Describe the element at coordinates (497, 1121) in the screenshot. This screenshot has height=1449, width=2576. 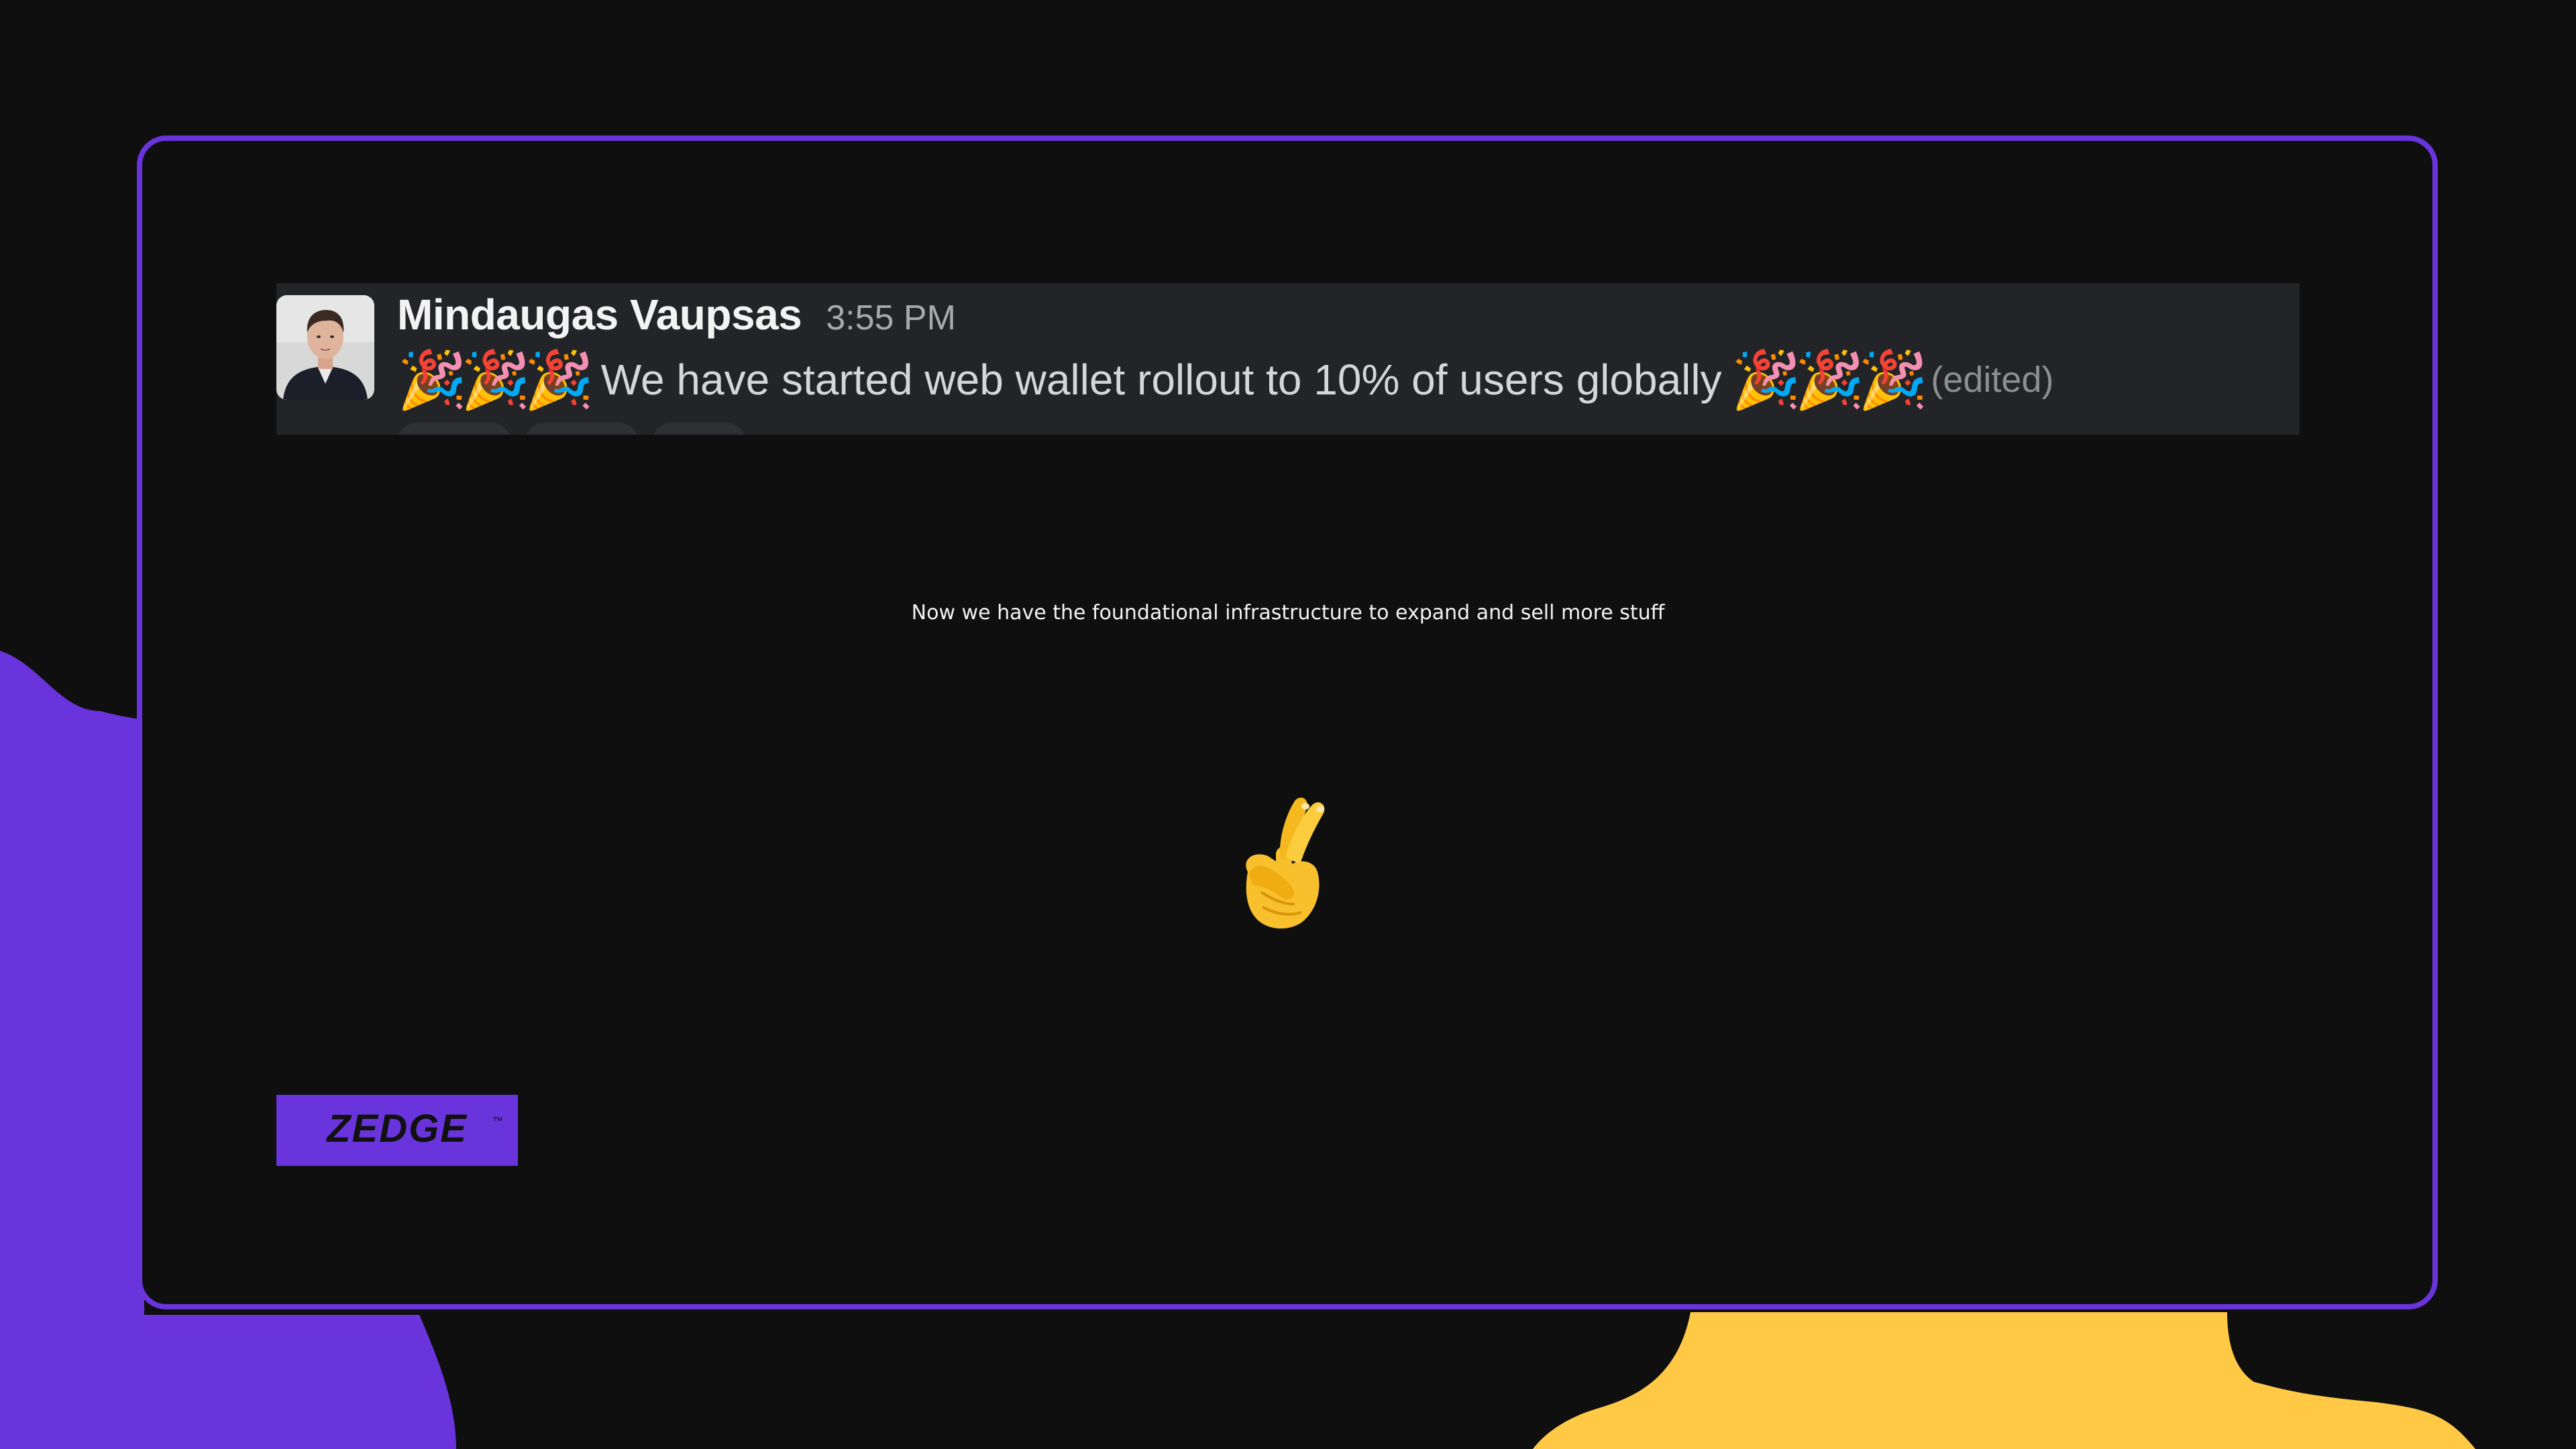
I see `logo-trademark: ™` at that location.